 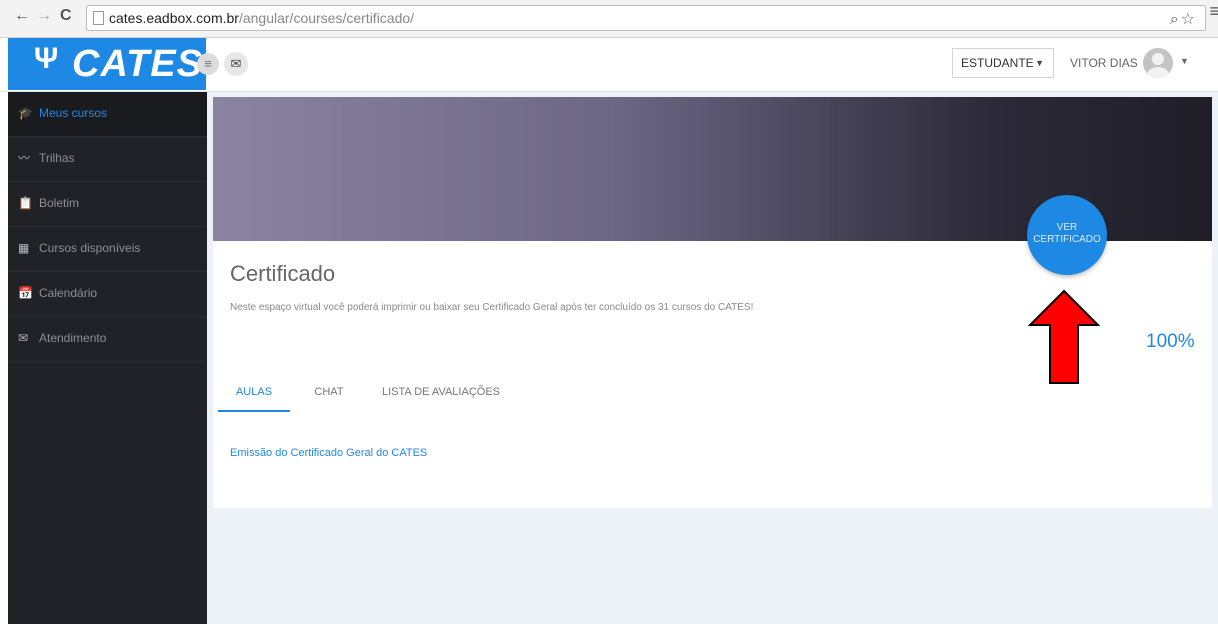 What do you see at coordinates (1104, 63) in the screenshot?
I see `user-name: VITOR DIAS` at bounding box center [1104, 63].